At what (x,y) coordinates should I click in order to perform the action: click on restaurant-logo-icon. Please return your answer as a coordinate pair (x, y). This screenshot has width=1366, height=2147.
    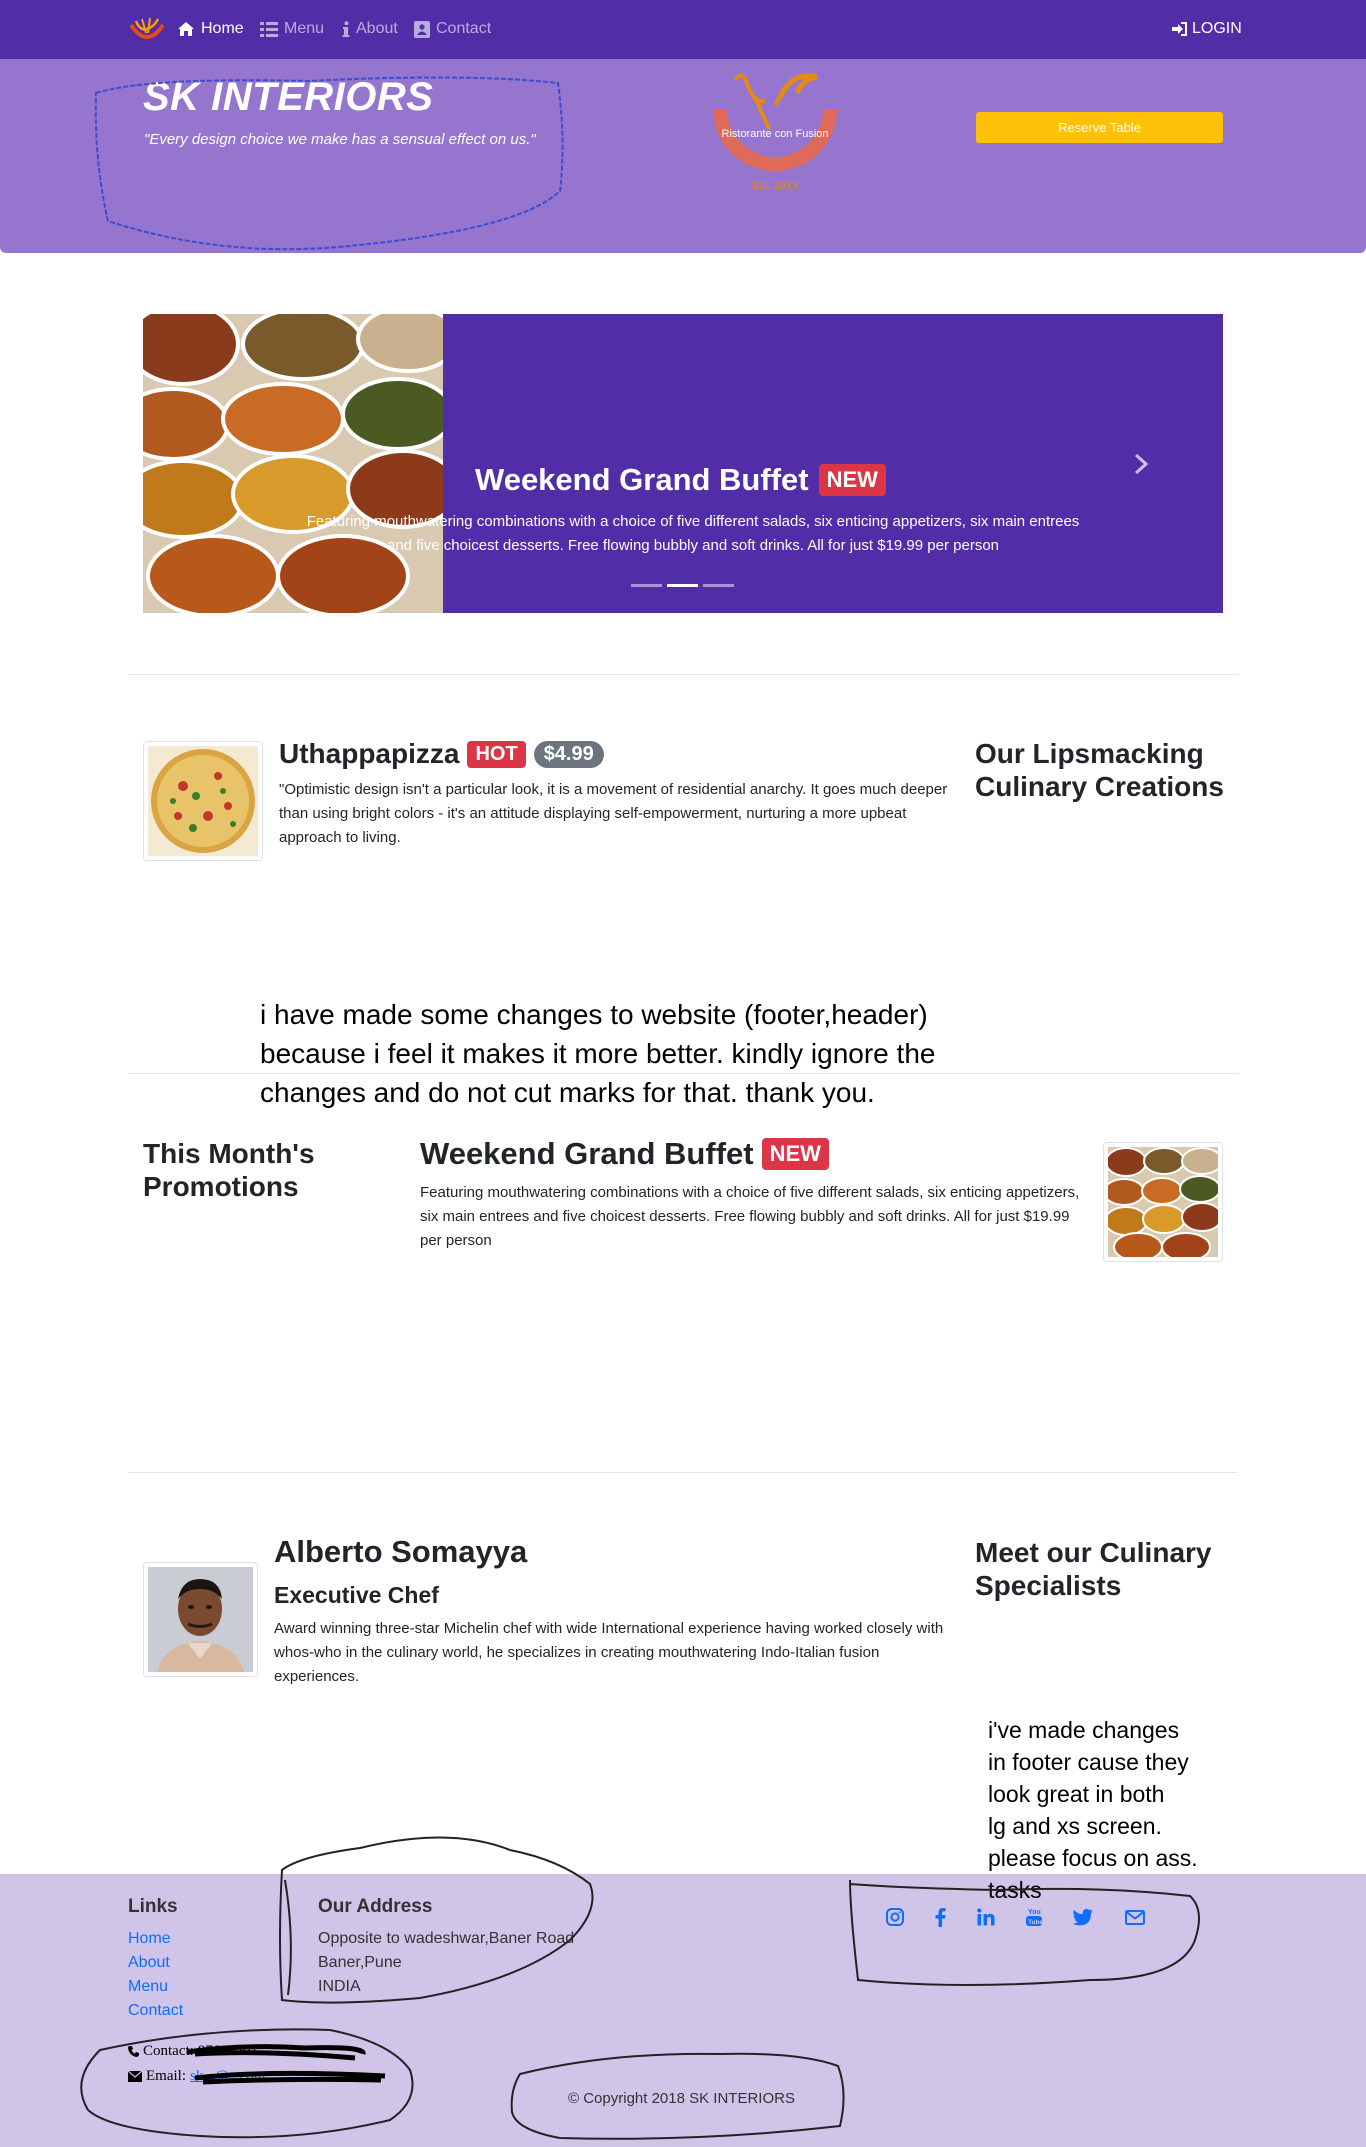
    Looking at the image, I should click on (147, 30).